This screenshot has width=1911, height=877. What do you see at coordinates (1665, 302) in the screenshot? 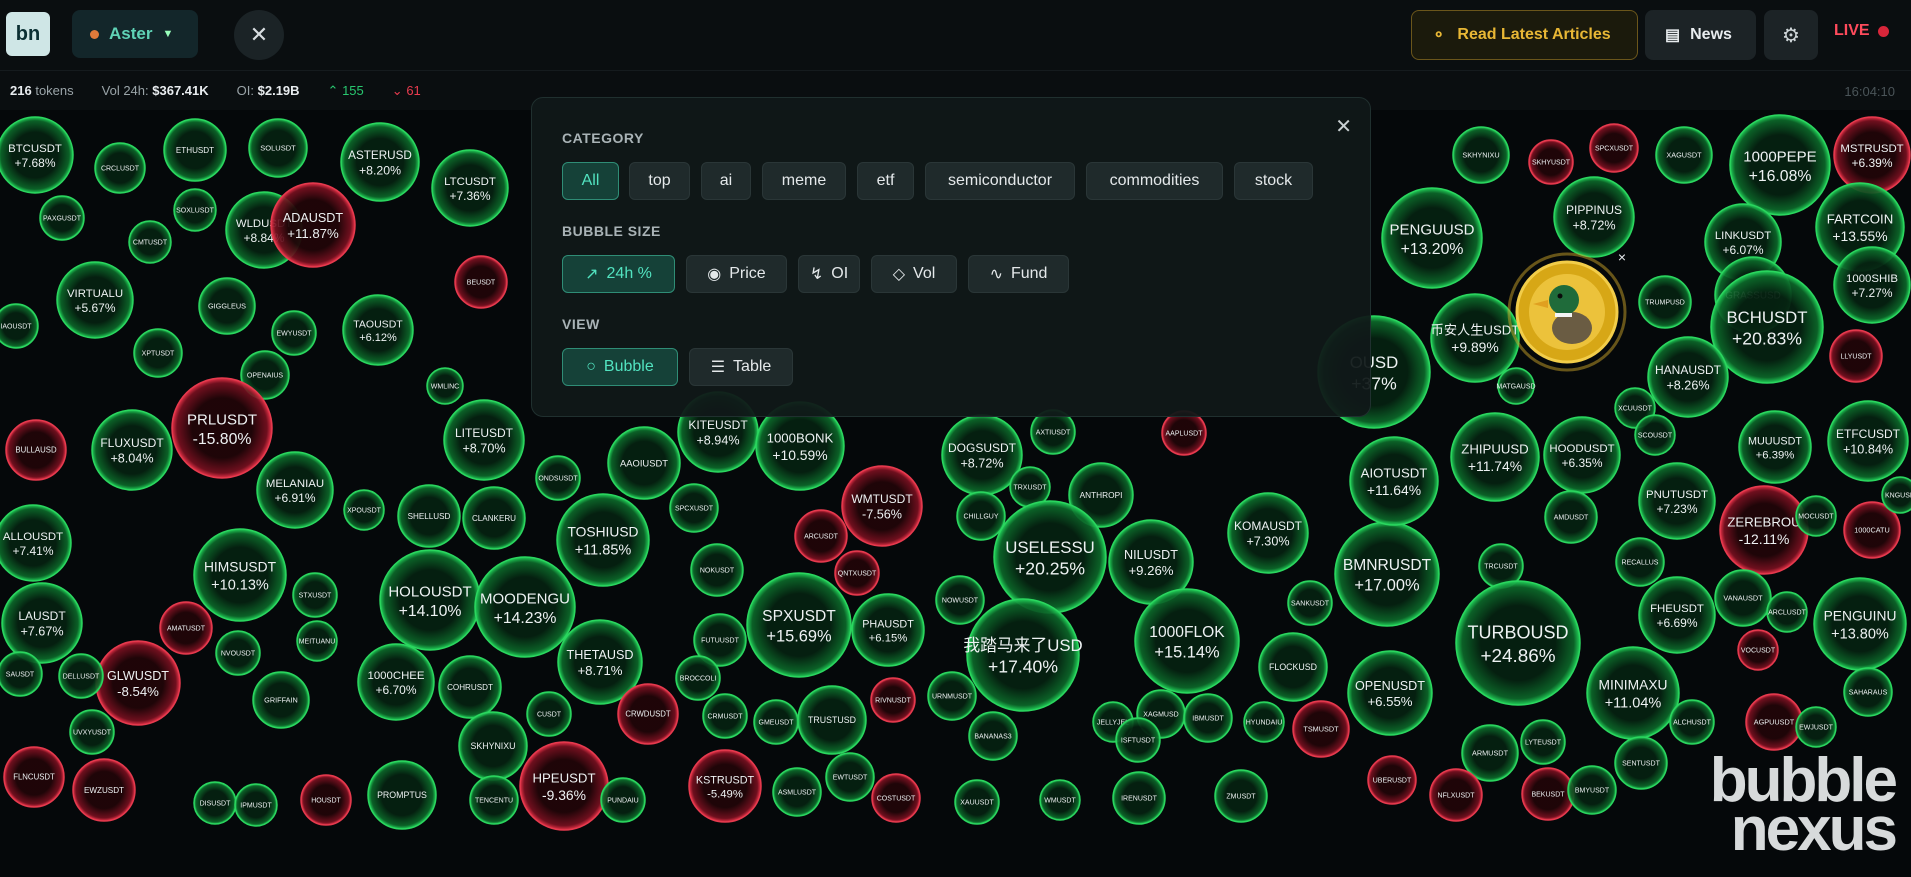
I see `token-bubble: TRUMPUSD` at bounding box center [1665, 302].